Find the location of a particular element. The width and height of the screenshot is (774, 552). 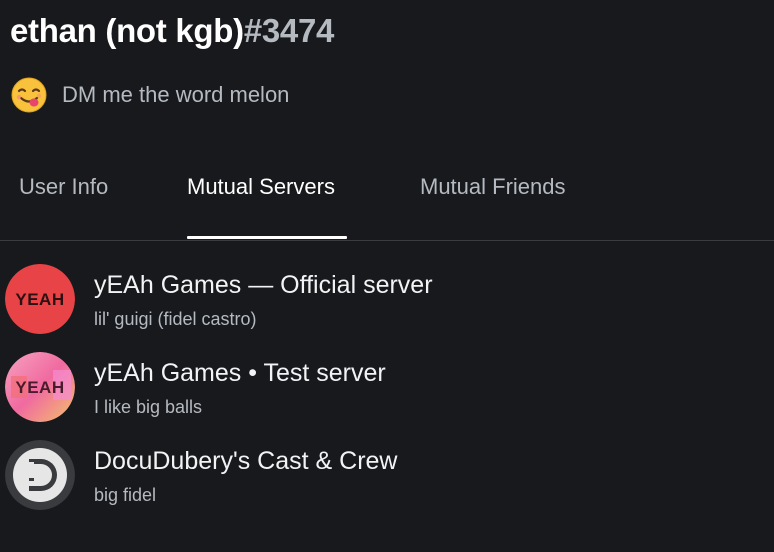

custom-status: DM me the word melon is located at coordinates (150, 95).